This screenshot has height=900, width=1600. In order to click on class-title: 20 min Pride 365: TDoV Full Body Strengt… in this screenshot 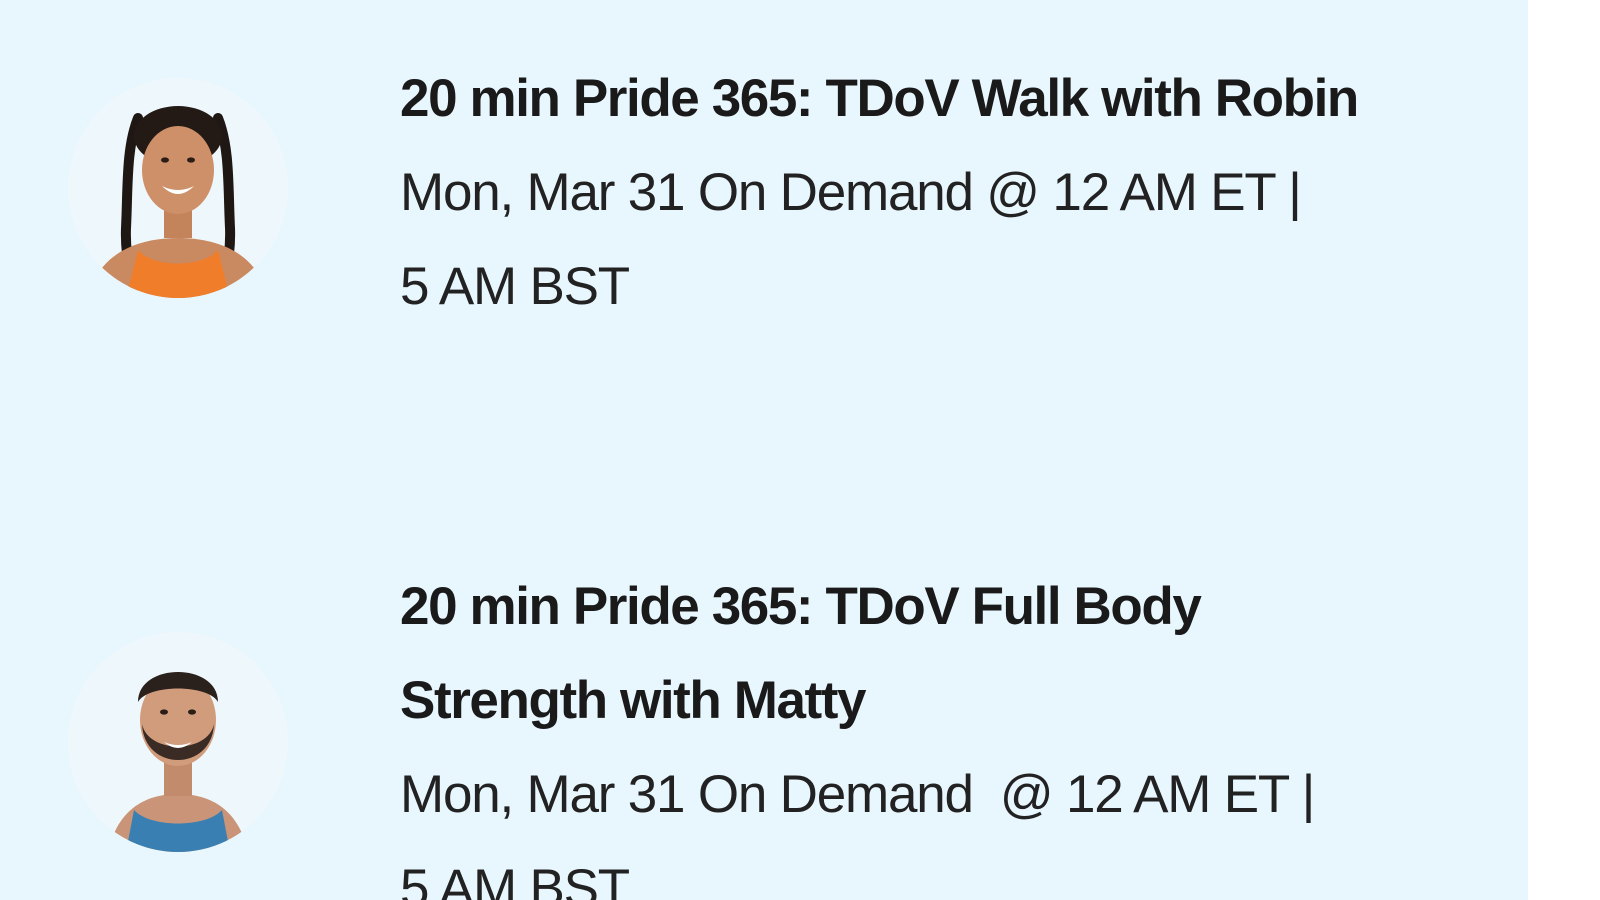, I will do `click(950, 654)`.